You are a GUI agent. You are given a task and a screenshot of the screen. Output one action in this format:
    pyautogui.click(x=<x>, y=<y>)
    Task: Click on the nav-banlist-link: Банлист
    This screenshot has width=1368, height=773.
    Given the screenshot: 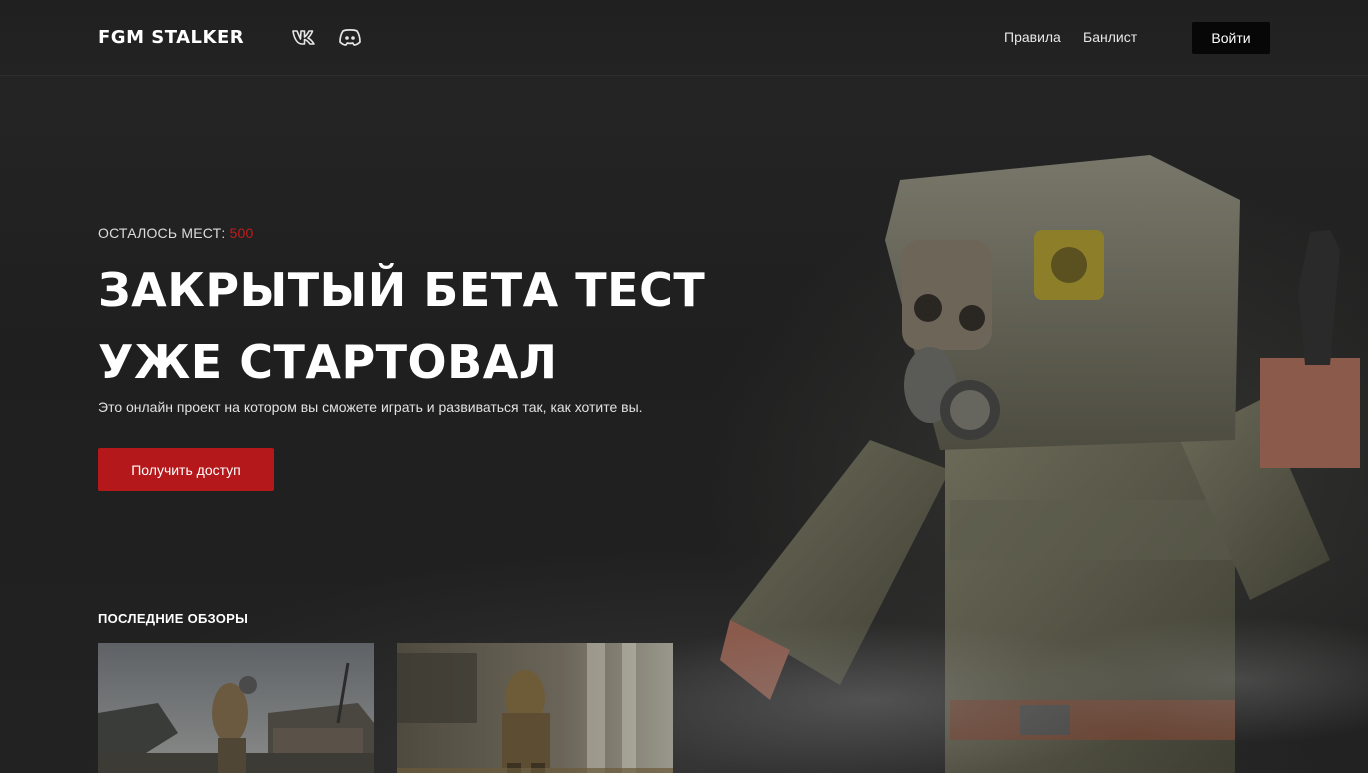 What is the action you would take?
    pyautogui.click(x=1110, y=37)
    